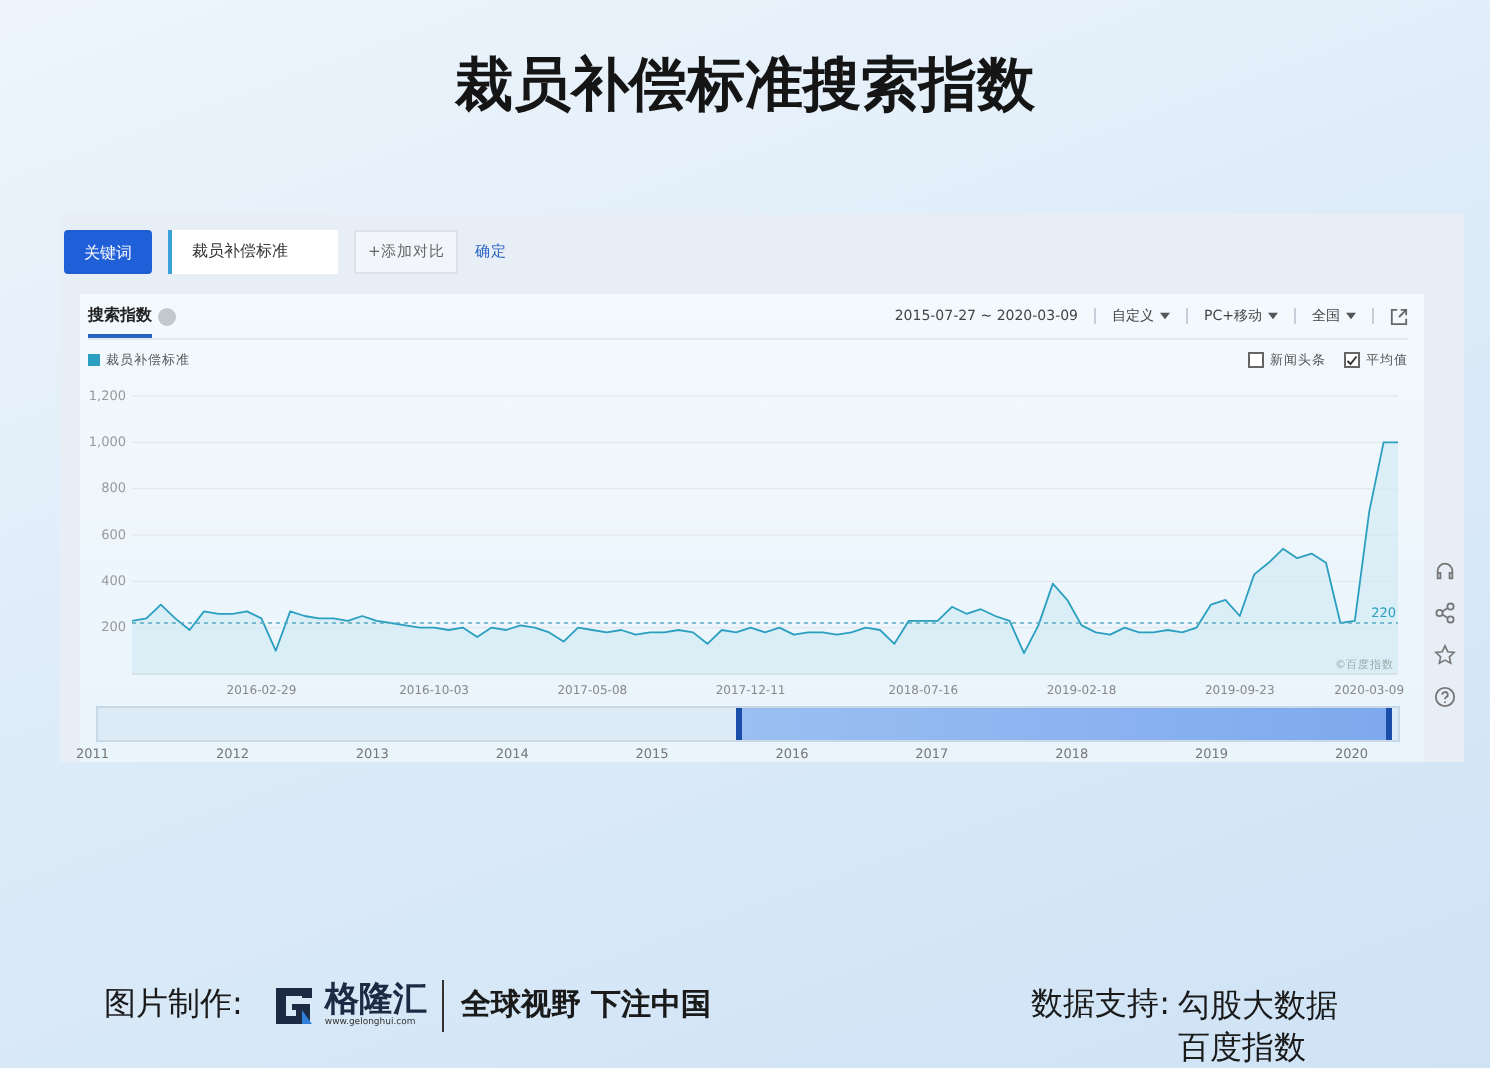  Describe the element at coordinates (748, 724) in the screenshot. I see `range-navigator` at that location.